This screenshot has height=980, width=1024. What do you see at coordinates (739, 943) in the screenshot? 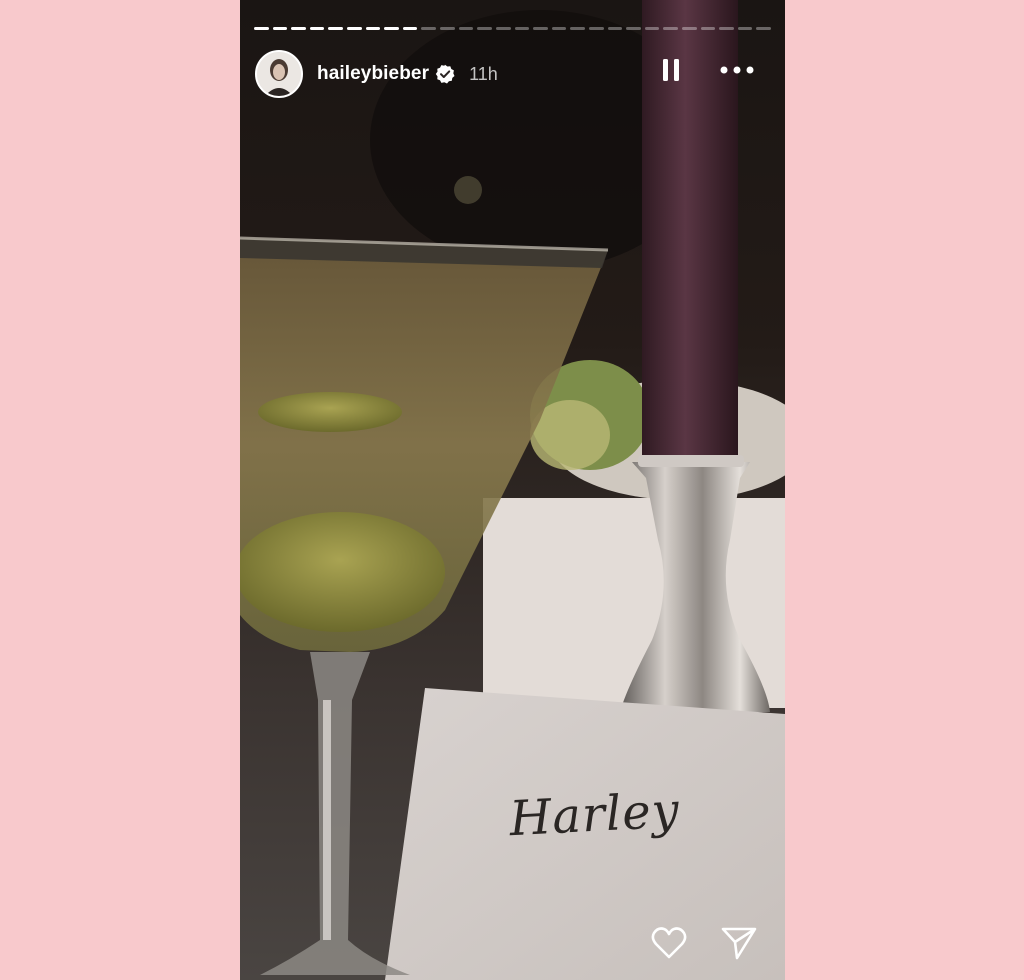
I see `send-icon` at bounding box center [739, 943].